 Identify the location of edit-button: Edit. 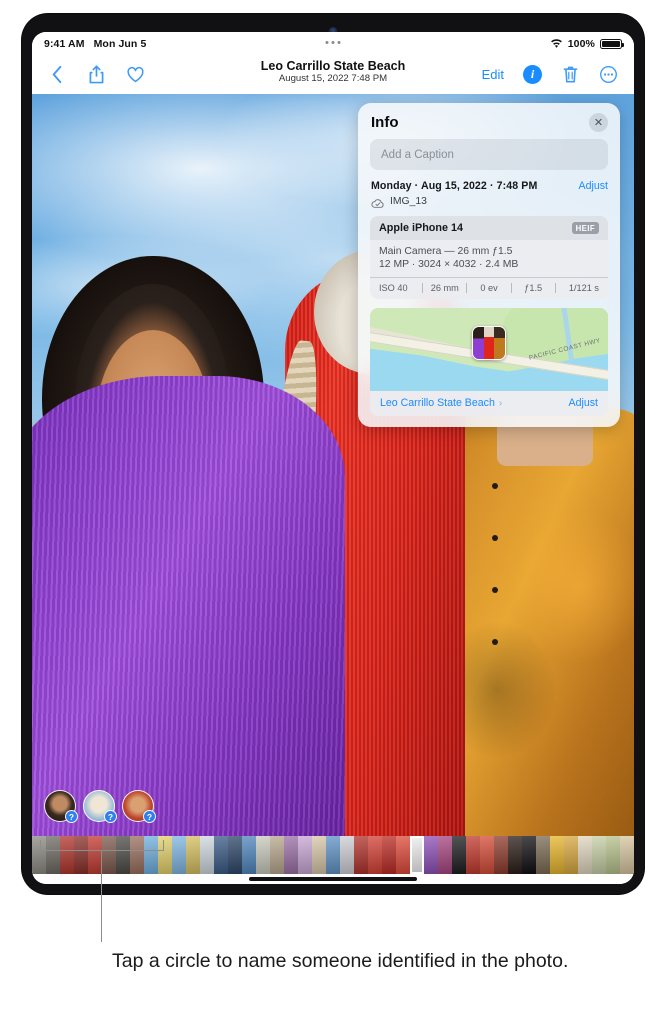
(493, 74).